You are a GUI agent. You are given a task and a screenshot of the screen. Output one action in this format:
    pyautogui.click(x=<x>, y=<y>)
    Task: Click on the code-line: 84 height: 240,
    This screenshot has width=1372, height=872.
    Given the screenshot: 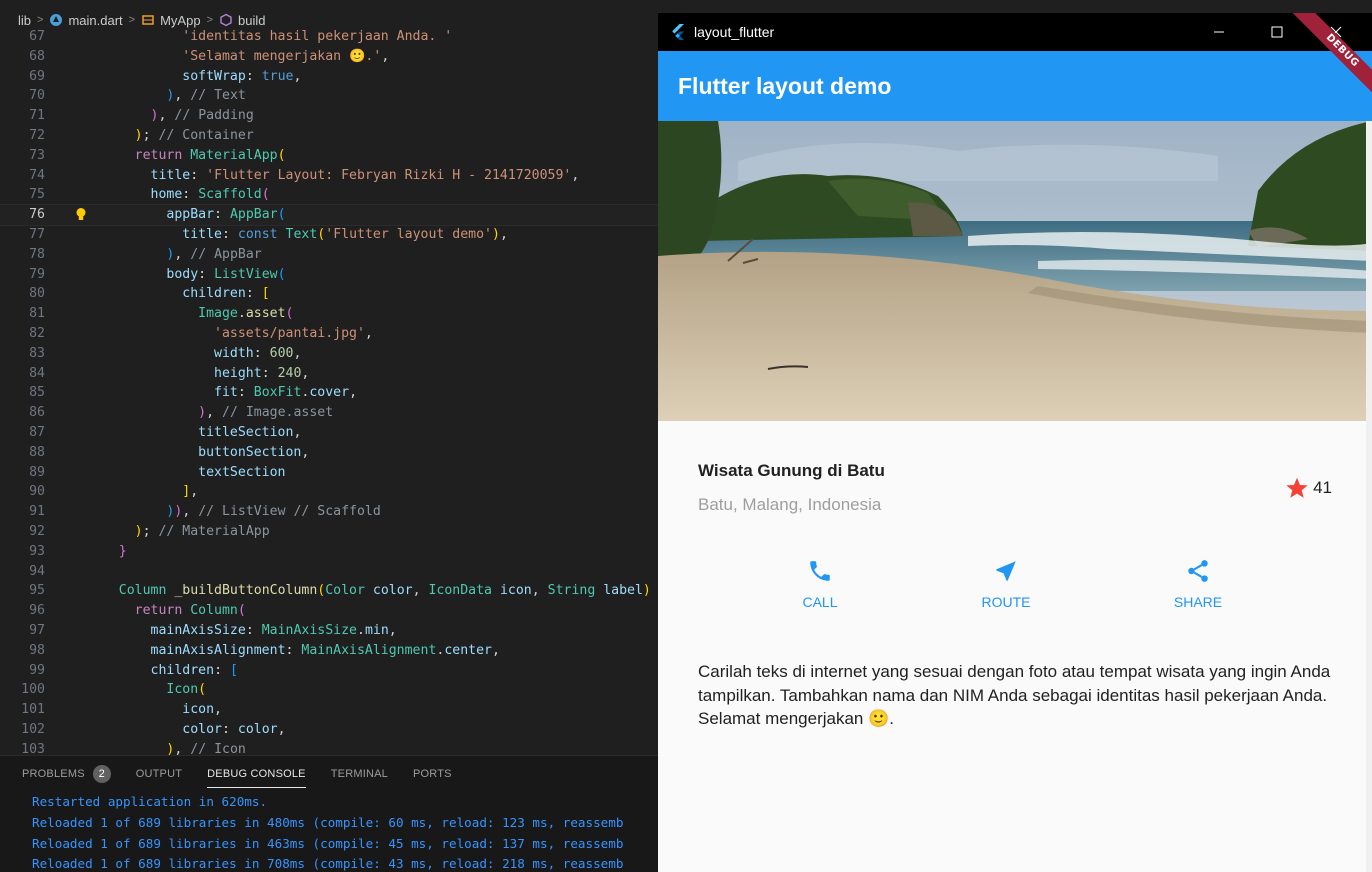 What is the action you would take?
    pyautogui.click(x=329, y=374)
    